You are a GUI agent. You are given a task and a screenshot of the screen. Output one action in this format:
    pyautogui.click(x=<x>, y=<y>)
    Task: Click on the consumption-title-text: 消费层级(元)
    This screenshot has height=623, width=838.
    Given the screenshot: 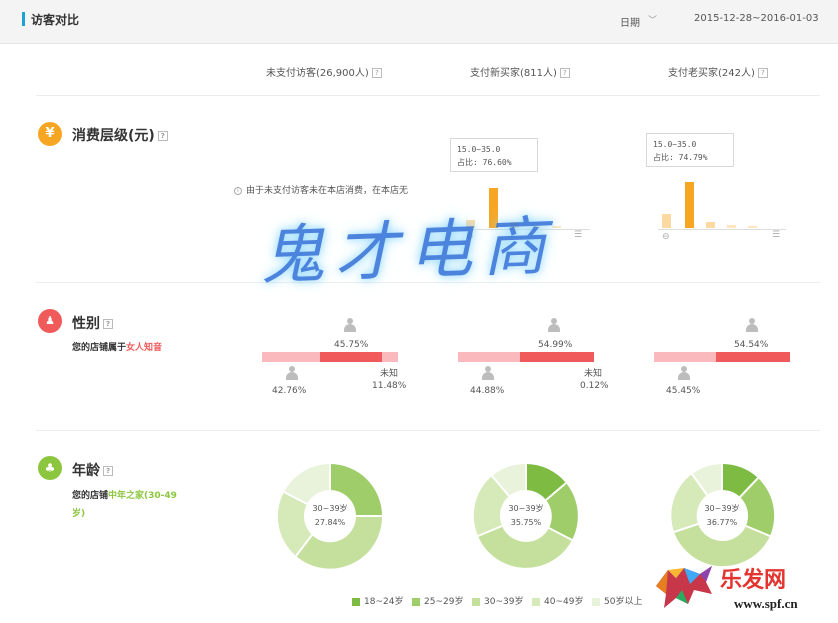 What is the action you would take?
    pyautogui.click(x=113, y=136)
    